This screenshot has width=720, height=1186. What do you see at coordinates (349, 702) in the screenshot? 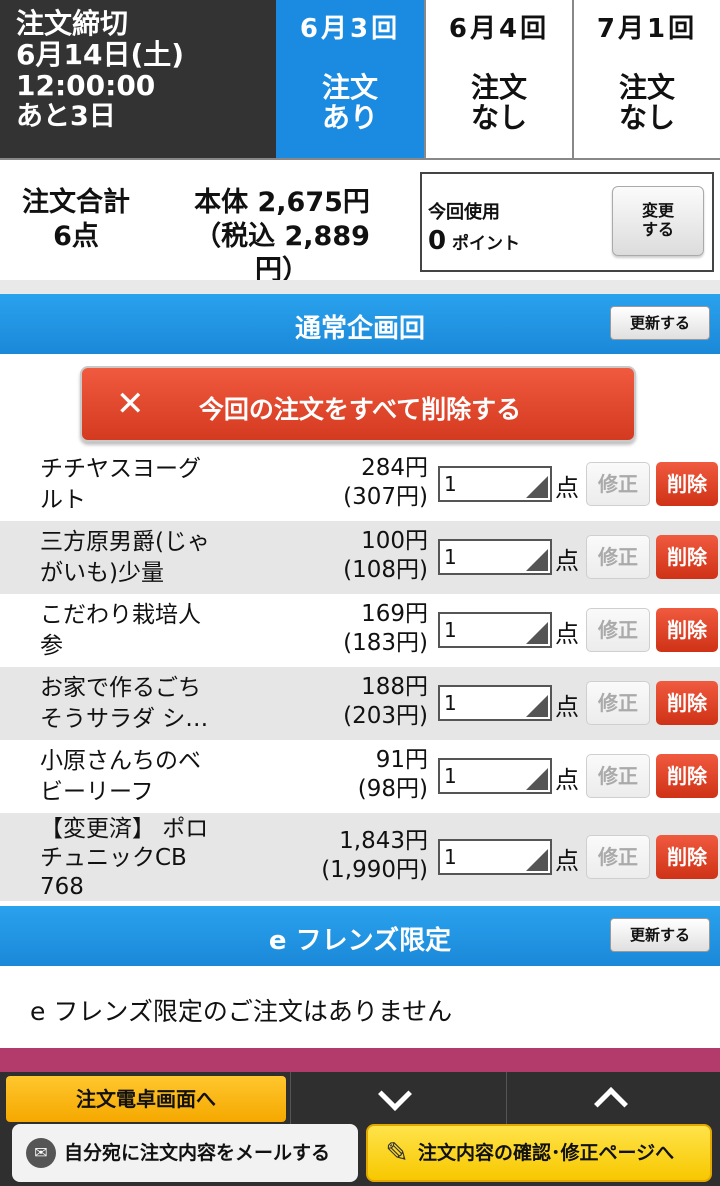
I see `item-price: 188円 (203円)` at bounding box center [349, 702].